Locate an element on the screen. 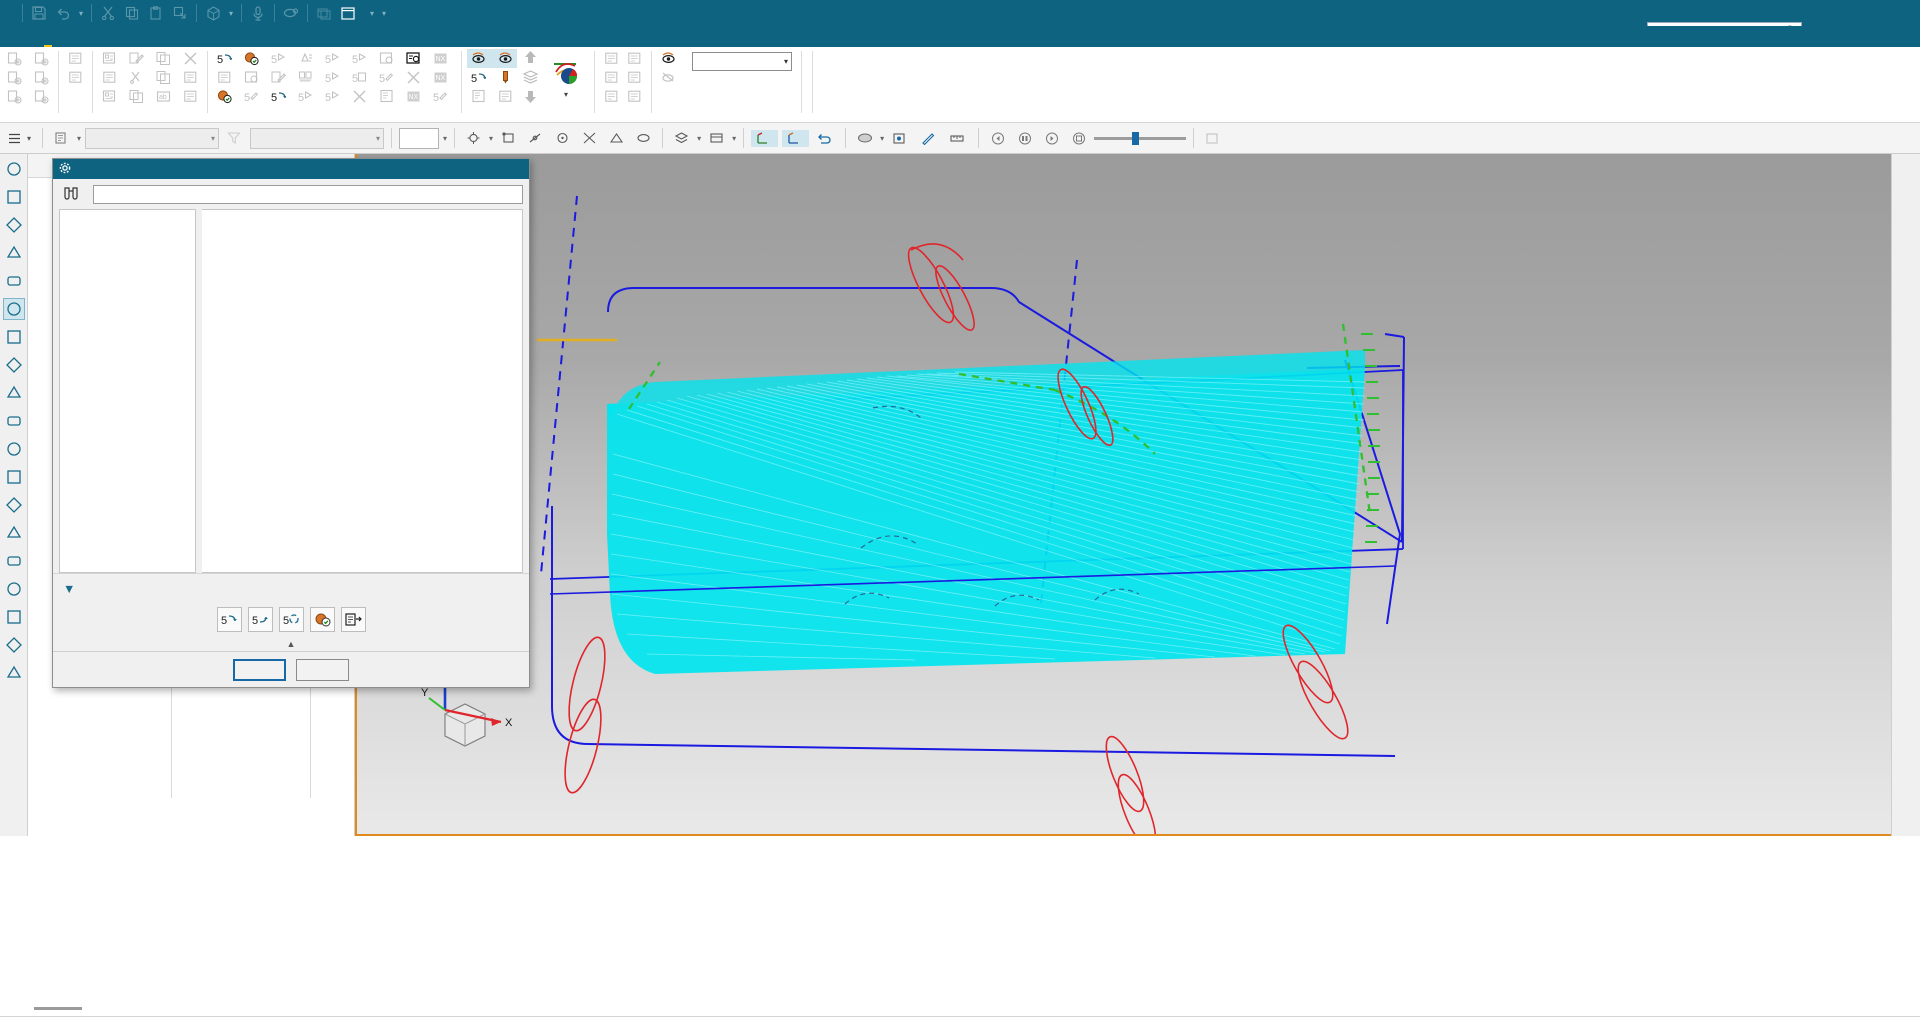 This screenshot has height=1036, width=1920. ribbon-item-author-work-instruction-icon: NX is located at coordinates (415, 96).